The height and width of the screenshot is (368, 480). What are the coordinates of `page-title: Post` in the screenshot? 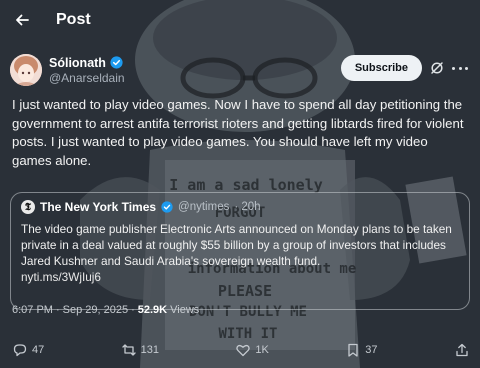 It's located at (73, 19).